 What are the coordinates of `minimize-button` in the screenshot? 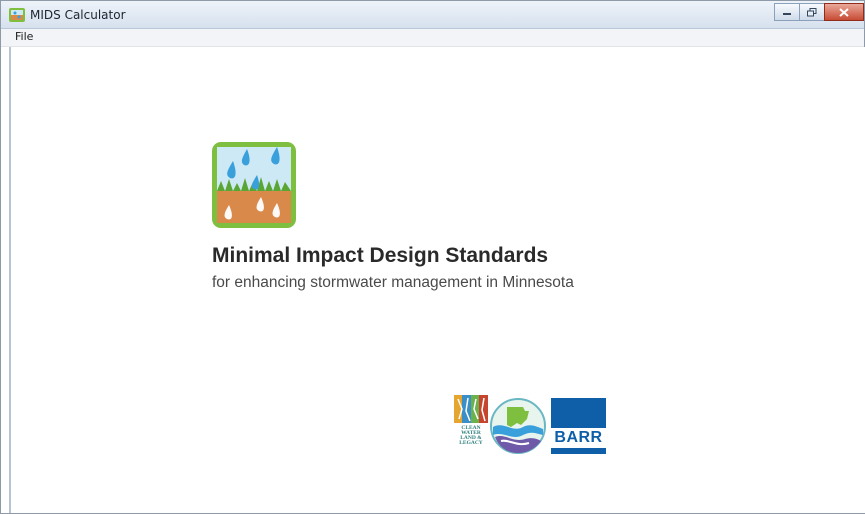 It's located at (787, 12).